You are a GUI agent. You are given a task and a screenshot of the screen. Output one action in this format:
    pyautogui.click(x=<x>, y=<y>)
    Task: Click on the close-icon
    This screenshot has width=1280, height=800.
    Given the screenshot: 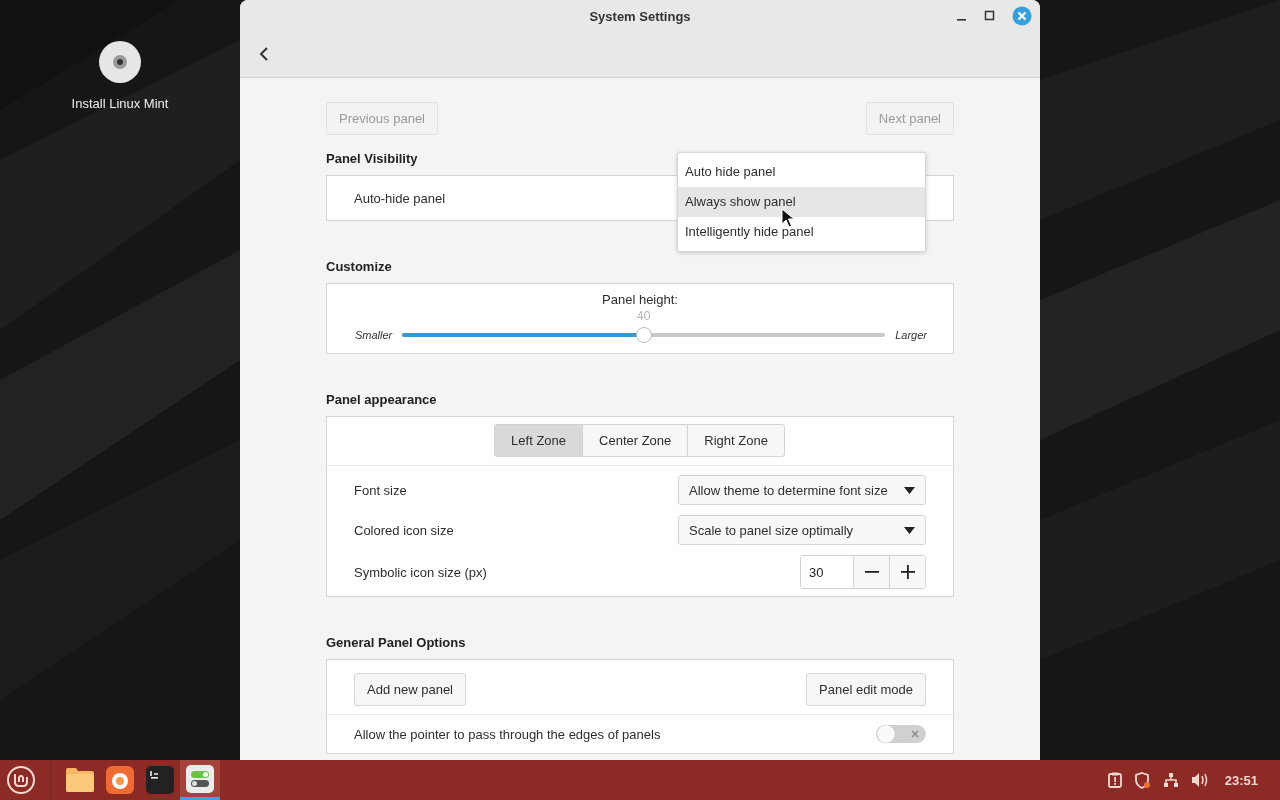 What is the action you would take?
    pyautogui.click(x=1022, y=16)
    